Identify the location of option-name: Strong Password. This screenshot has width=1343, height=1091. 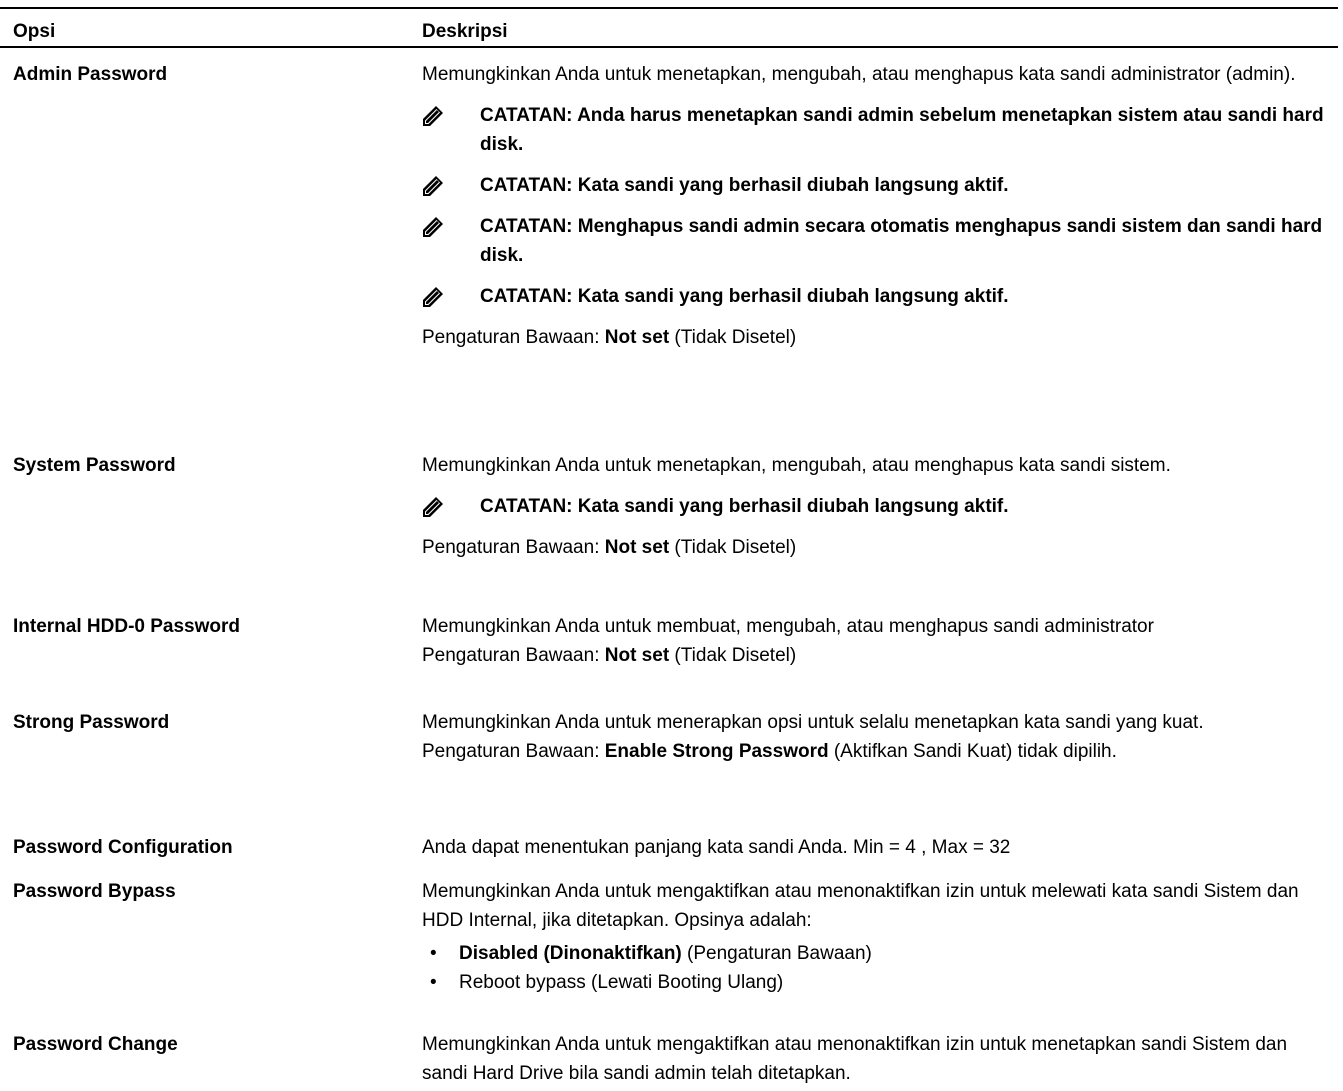
(91, 722).